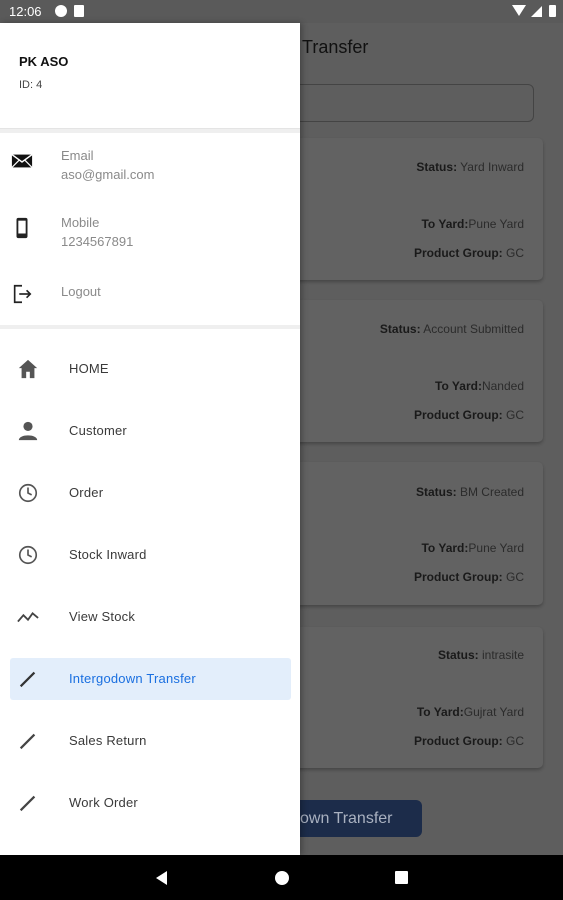 This screenshot has width=563, height=900. I want to click on logout-label: Logout, so click(81, 291).